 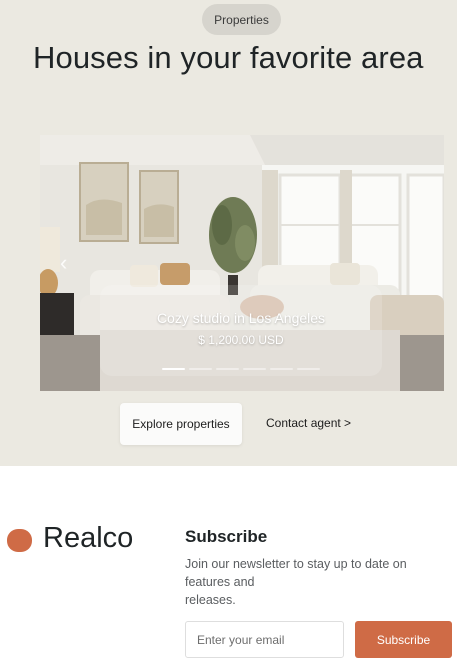 I want to click on slide-caption-panel, so click(x=241, y=330).